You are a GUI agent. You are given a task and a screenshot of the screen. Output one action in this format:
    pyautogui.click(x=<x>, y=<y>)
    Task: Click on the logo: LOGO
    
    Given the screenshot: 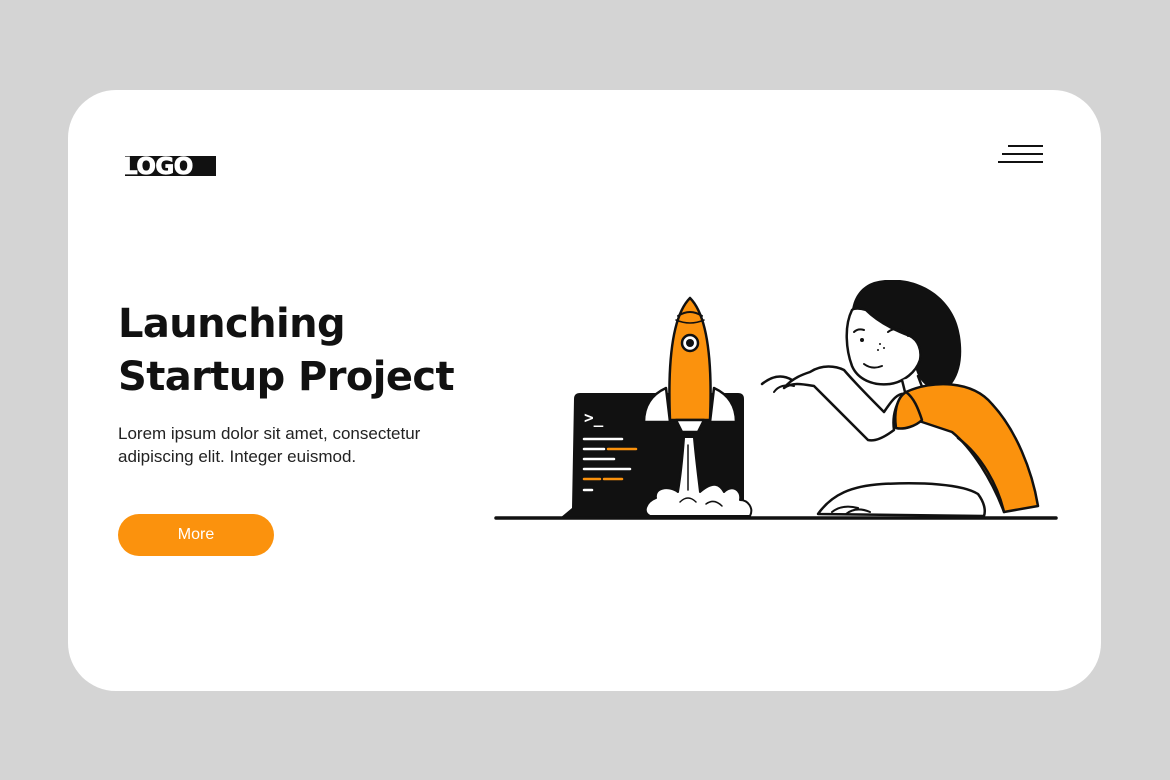 What is the action you would take?
    pyautogui.click(x=167, y=166)
    